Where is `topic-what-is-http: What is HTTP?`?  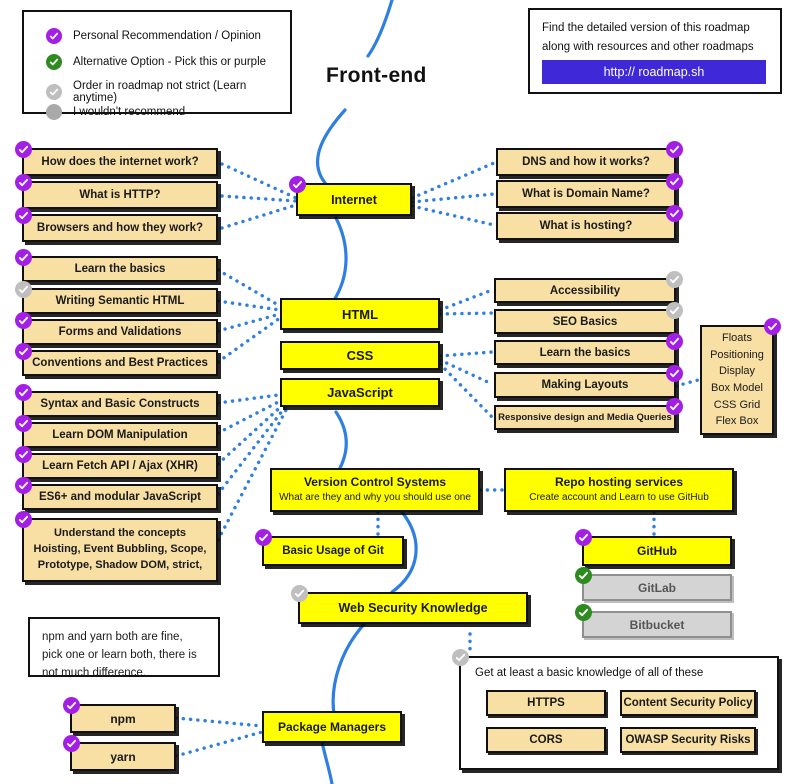 topic-what-is-http: What is HTTP? is located at coordinates (116, 191).